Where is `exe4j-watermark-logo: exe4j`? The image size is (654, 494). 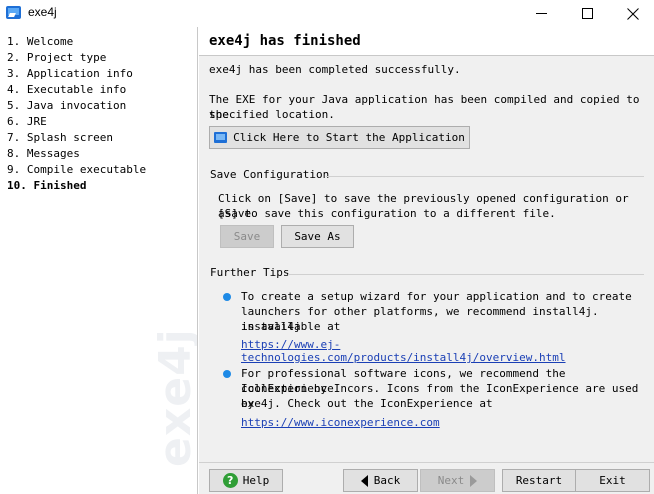
exe4j-watermark-logo: exe4j is located at coordinates (174, 397).